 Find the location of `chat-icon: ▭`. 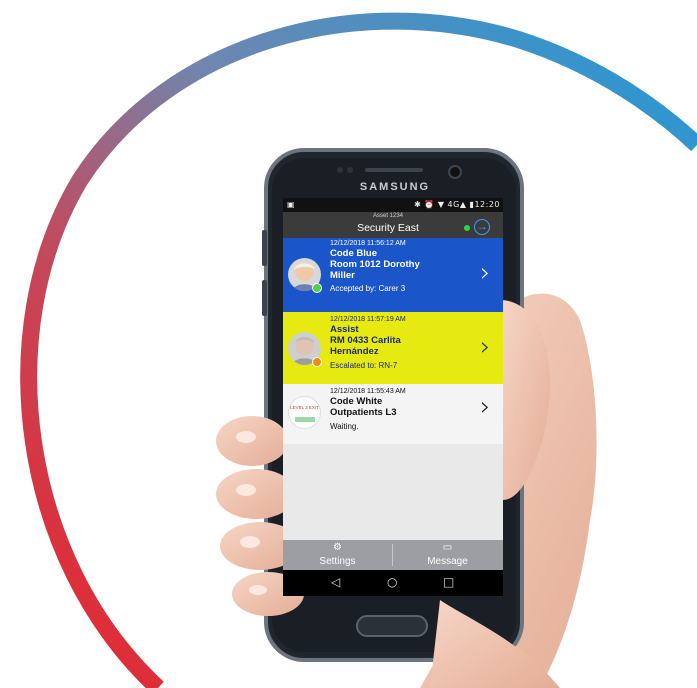

chat-icon: ▭ is located at coordinates (447, 547).